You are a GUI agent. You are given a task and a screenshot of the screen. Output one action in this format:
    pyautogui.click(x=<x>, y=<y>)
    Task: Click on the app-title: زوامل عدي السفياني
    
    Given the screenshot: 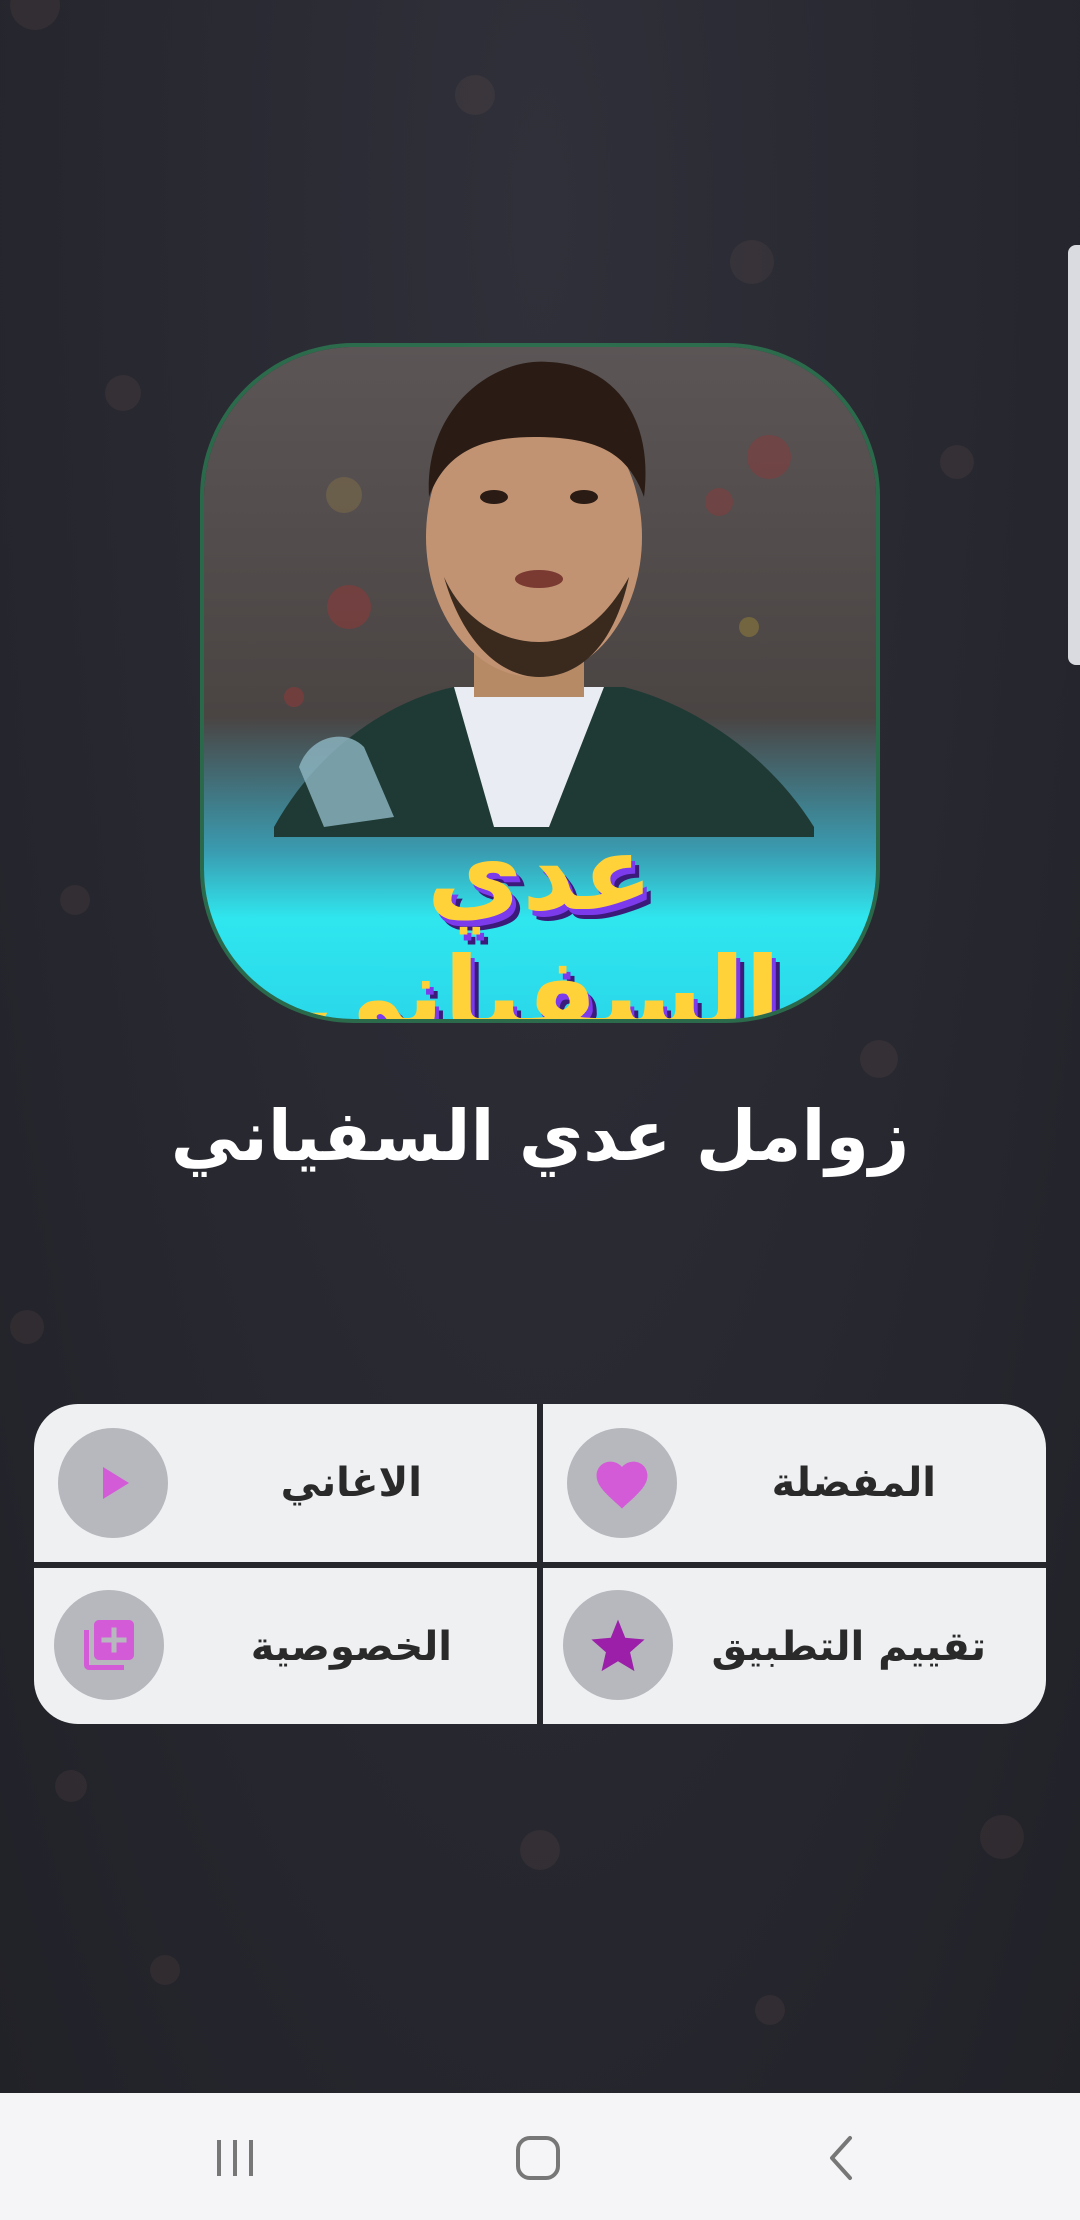 What is the action you would take?
    pyautogui.click(x=540, y=1136)
    